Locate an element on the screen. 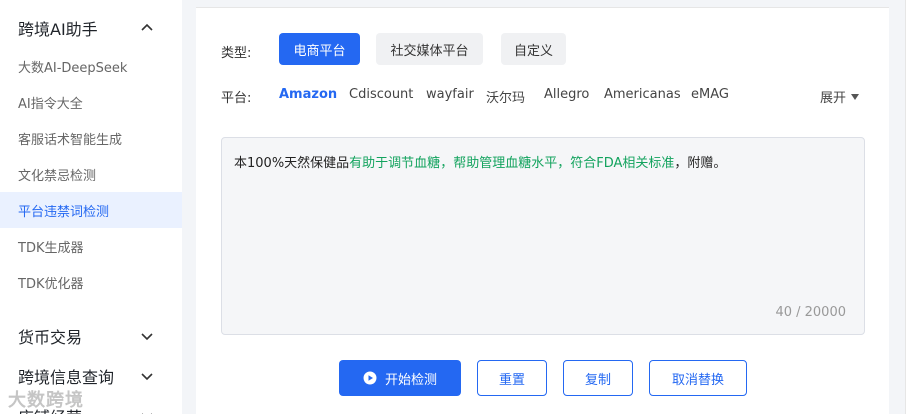 Image resolution: width=910 pixels, height=414 pixels. input-text: 本100%天然保健品有助于调节血糖，帮助管理血糖水平，符合FDA相关标准，附赠。 is located at coordinates (480, 161).